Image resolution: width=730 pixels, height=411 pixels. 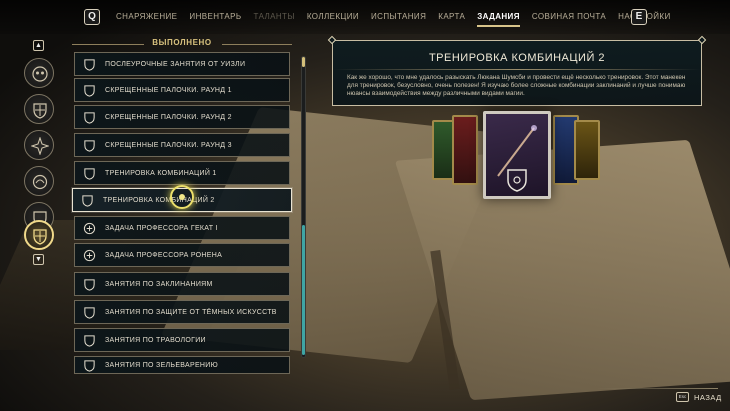 What do you see at coordinates (182, 197) in the screenshot?
I see `selection-cursor` at bounding box center [182, 197].